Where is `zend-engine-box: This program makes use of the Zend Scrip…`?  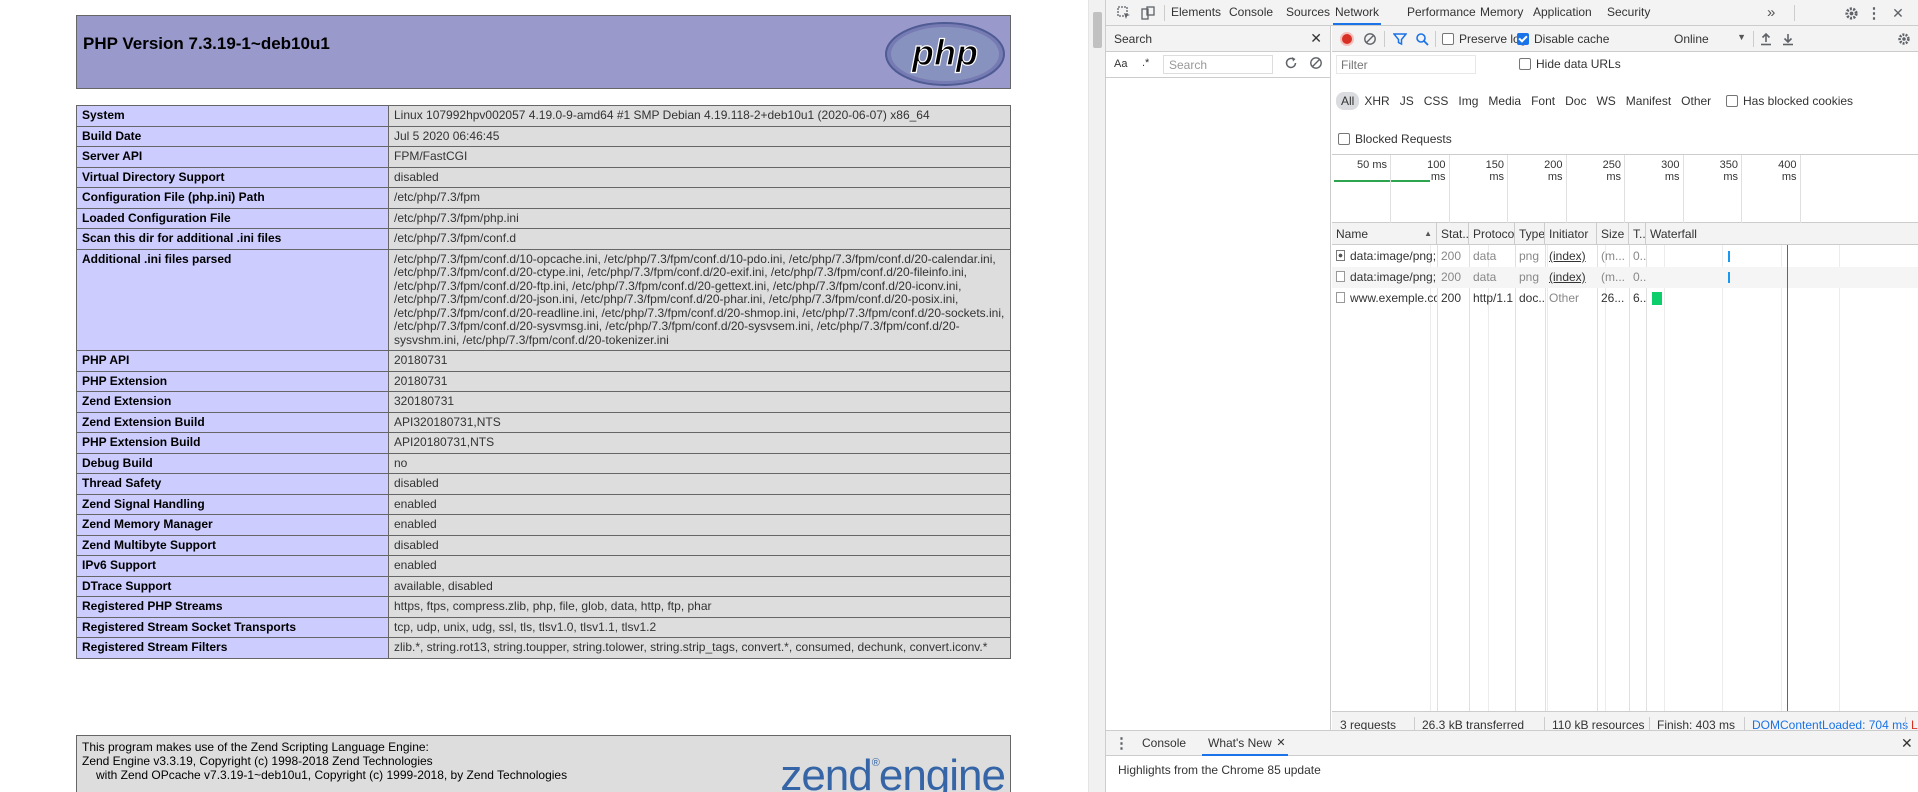
zend-engine-box: This program makes use of the Zend Scrip… is located at coordinates (543, 763).